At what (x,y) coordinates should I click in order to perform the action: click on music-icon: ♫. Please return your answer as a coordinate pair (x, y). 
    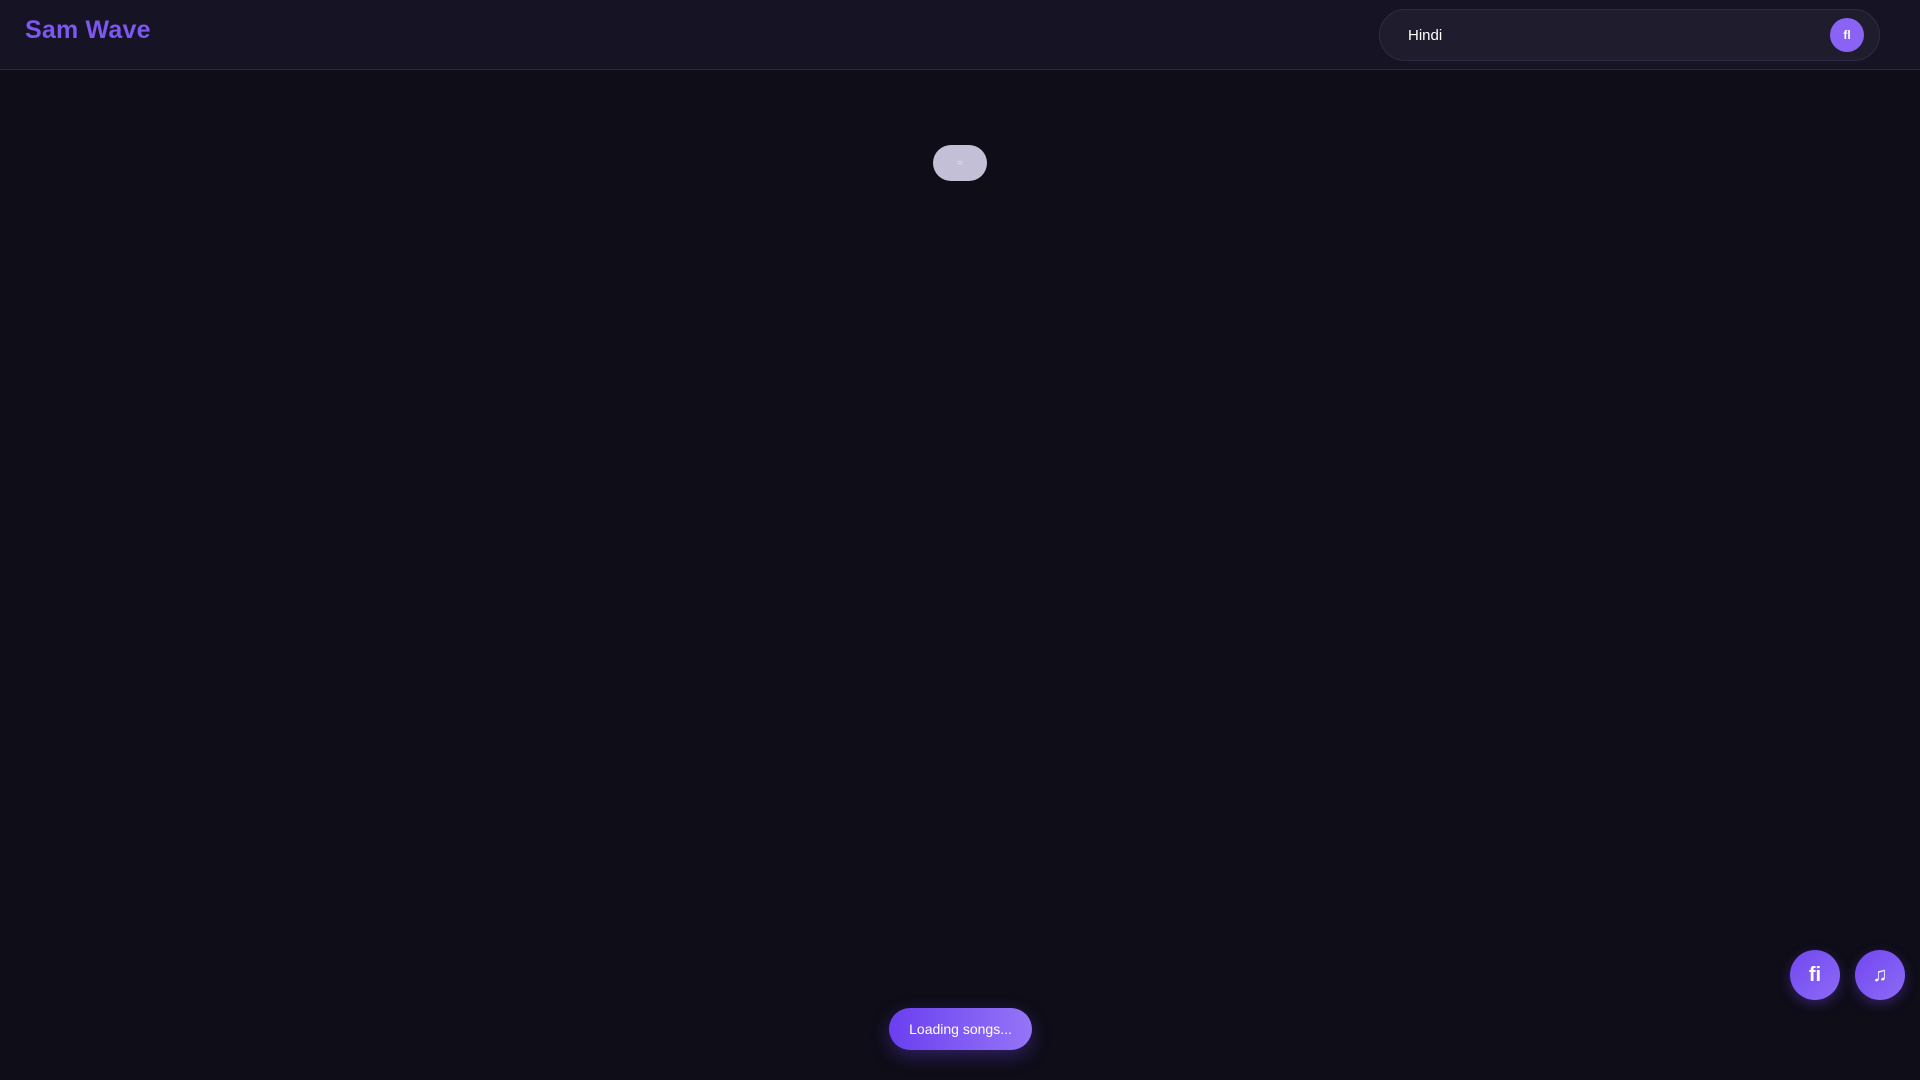
    Looking at the image, I should click on (1880, 974).